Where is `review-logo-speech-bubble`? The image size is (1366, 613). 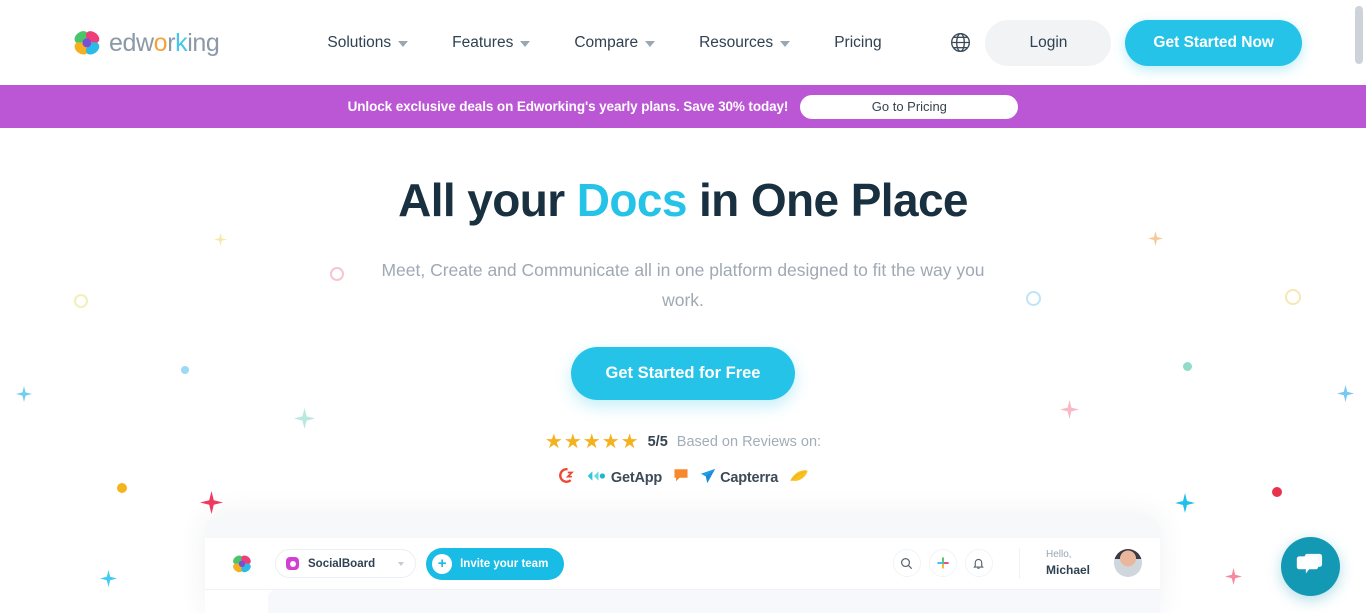
review-logo-speech-bubble is located at coordinates (681, 478).